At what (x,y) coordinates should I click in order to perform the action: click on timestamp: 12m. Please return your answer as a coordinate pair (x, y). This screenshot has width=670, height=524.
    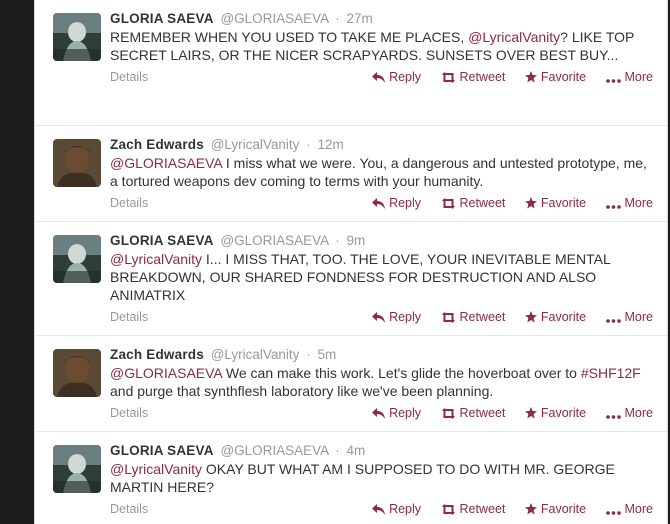
    Looking at the image, I should click on (330, 144).